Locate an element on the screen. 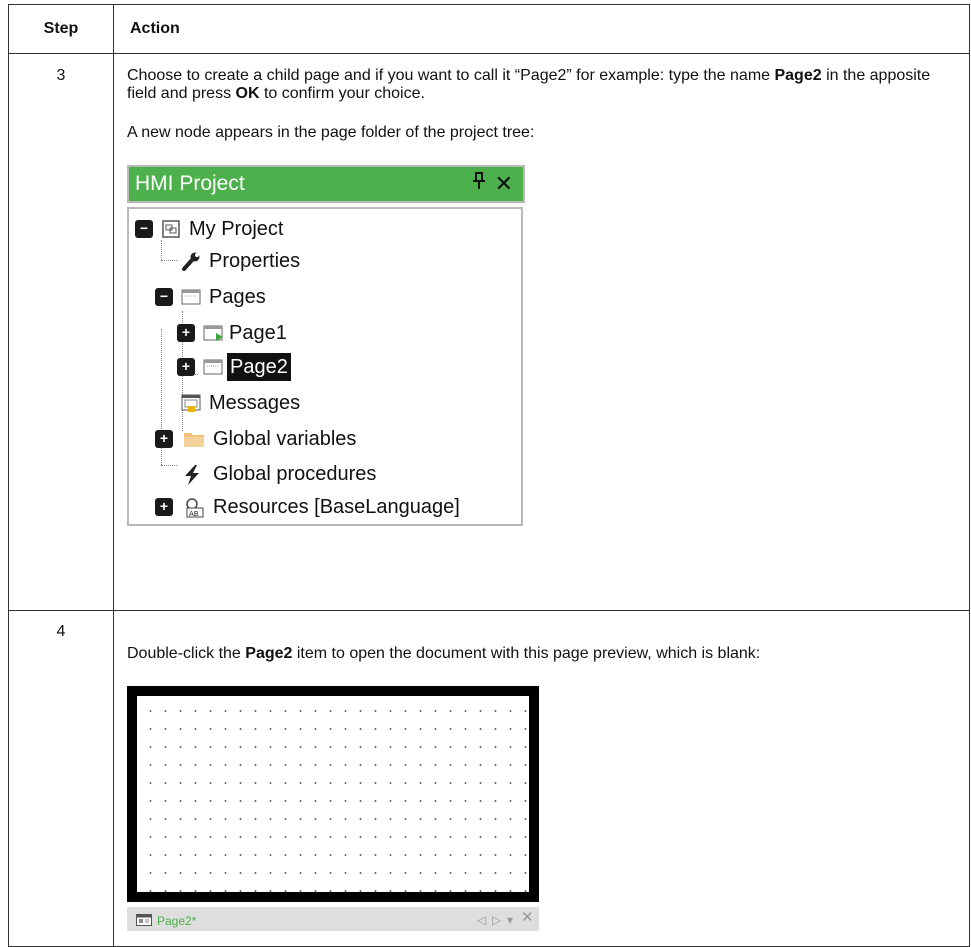 The height and width of the screenshot is (947, 971). column-header-action: Action is located at coordinates (541, 29).